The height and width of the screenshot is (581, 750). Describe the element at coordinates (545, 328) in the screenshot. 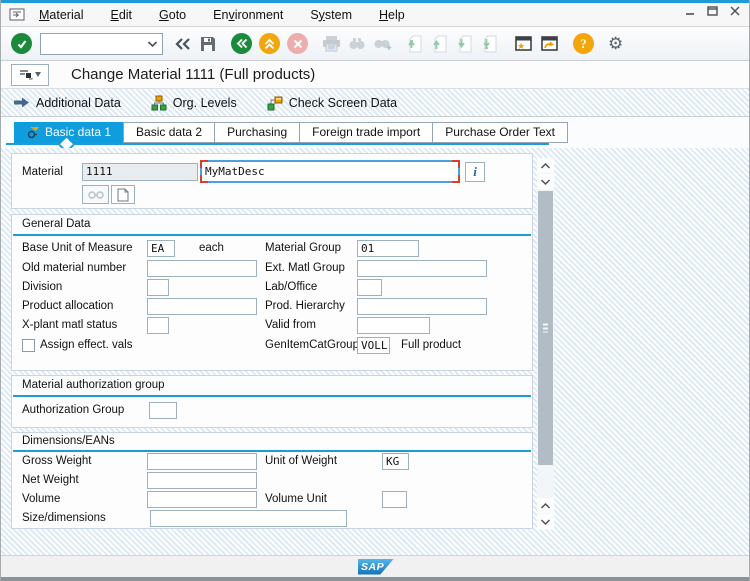

I see `scrollbar-thumb` at that location.